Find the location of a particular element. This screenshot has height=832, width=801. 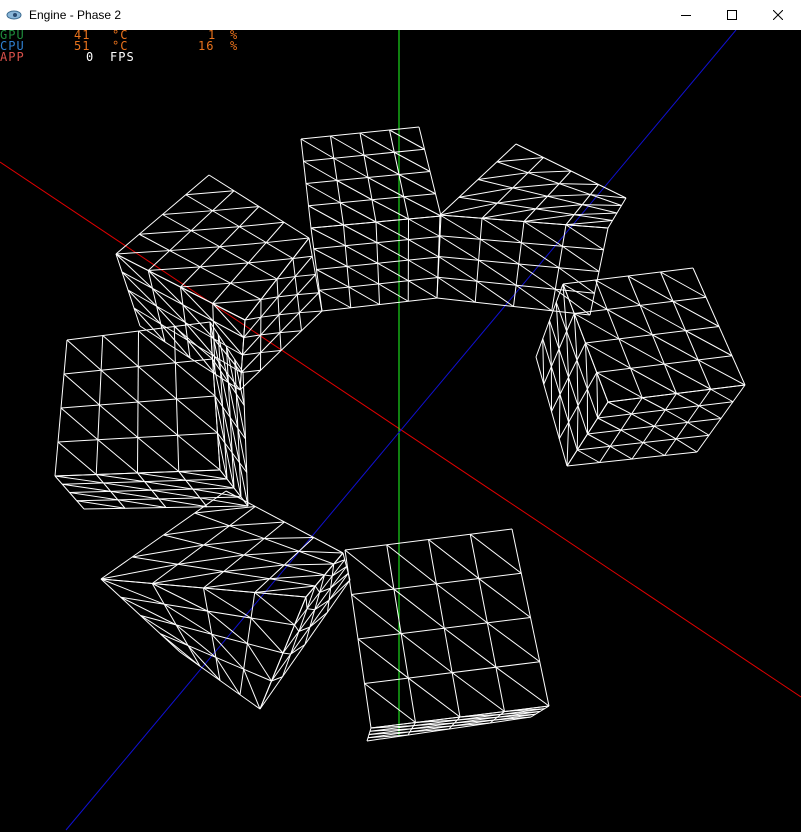

minimize-button is located at coordinates (686, 15).